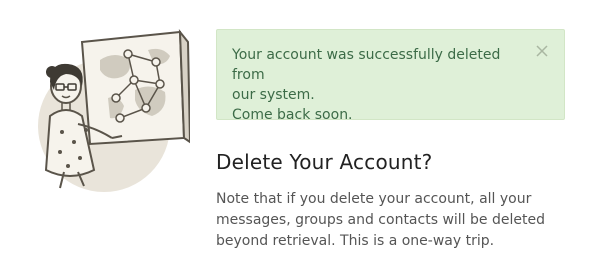 Image resolution: width=593 pixels, height=260 pixels. Describe the element at coordinates (273, 95) in the screenshot. I see `alert-message-line-2: our system.` at that location.